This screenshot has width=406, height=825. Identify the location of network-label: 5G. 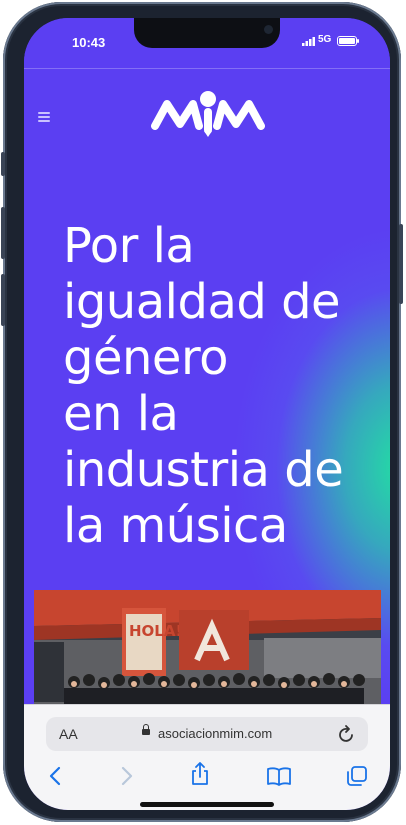
(325, 39).